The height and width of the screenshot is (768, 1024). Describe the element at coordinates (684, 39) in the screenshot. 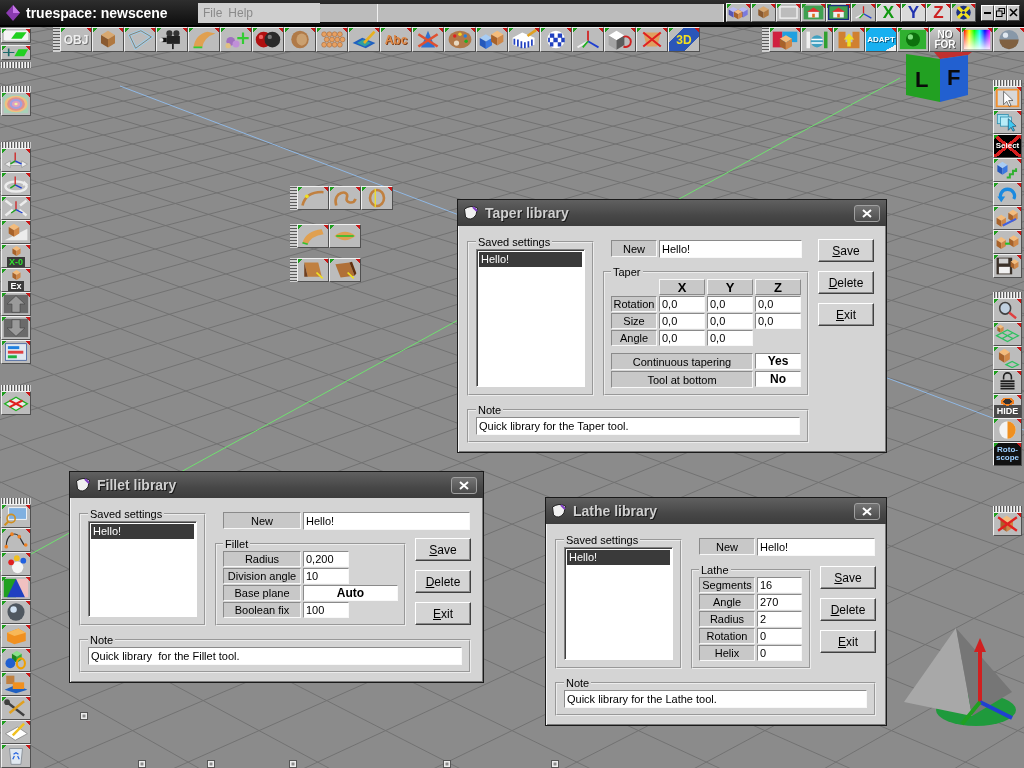

I see `tool-button: 3D` at that location.